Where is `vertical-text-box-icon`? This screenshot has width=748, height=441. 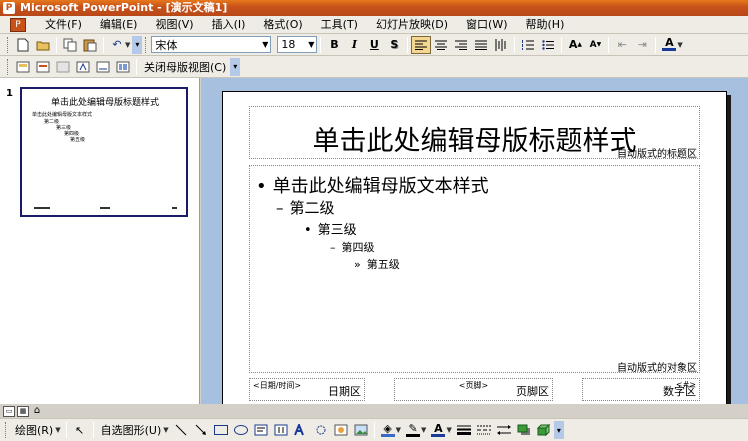 vertical-text-box-icon is located at coordinates (281, 430).